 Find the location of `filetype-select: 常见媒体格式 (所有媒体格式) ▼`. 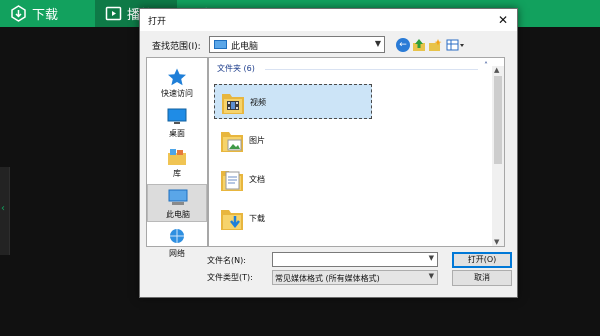

filetype-select: 常见媒体格式 (所有媒体格式) ▼ is located at coordinates (355, 277).